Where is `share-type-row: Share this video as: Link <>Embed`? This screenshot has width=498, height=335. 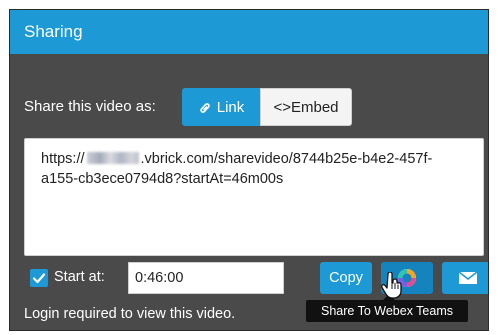 share-type-row: Share this video as: Link <>Embed is located at coordinates (249, 108).